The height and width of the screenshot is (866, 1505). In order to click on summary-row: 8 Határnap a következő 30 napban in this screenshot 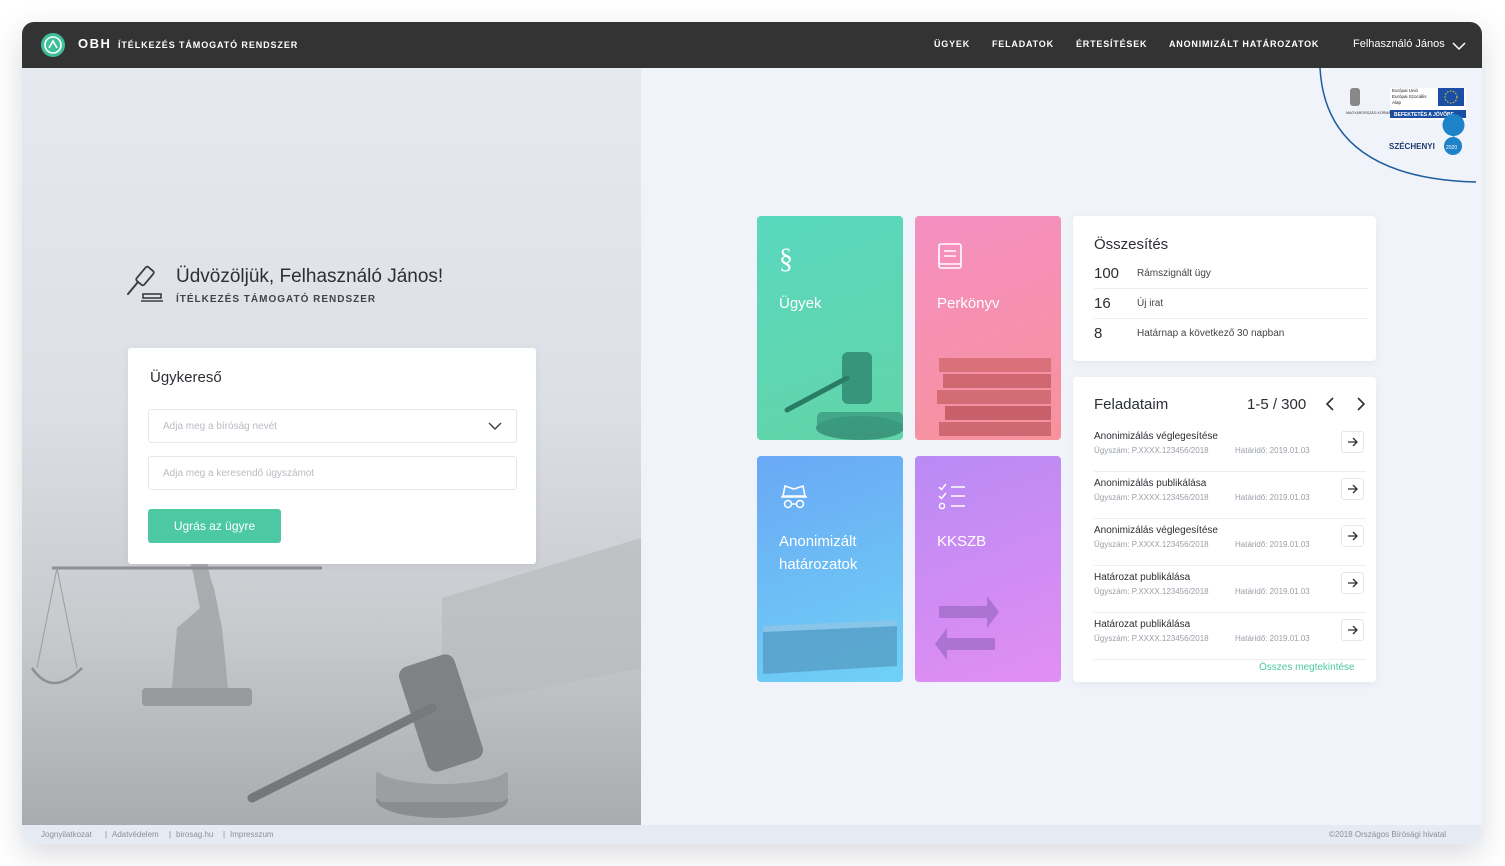, I will do `click(1231, 334)`.